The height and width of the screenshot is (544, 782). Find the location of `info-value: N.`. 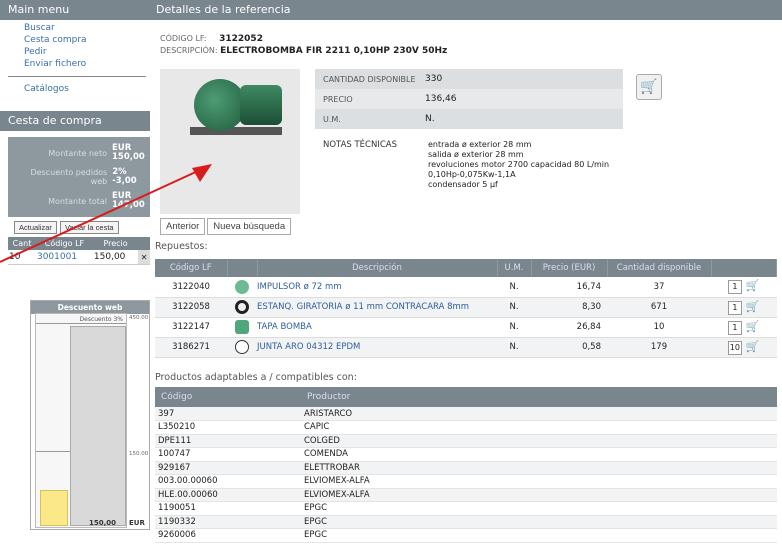

info-value: N. is located at coordinates (430, 119).